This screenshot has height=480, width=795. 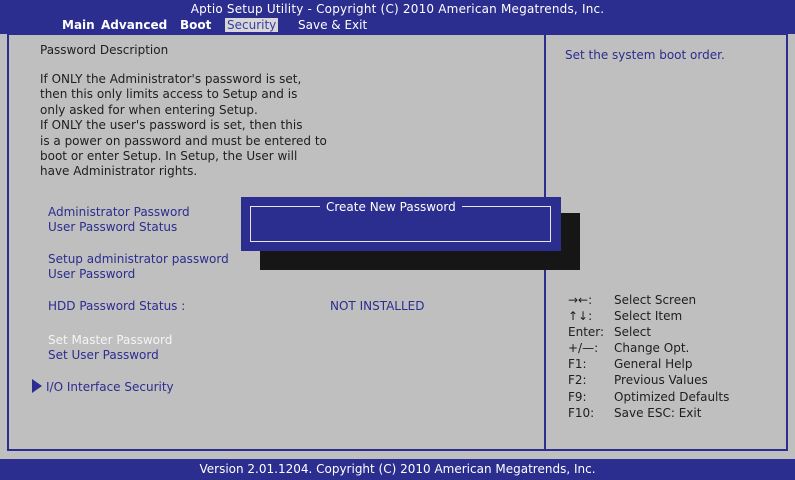 I want to click on description-heading: Password Description, so click(x=104, y=50).